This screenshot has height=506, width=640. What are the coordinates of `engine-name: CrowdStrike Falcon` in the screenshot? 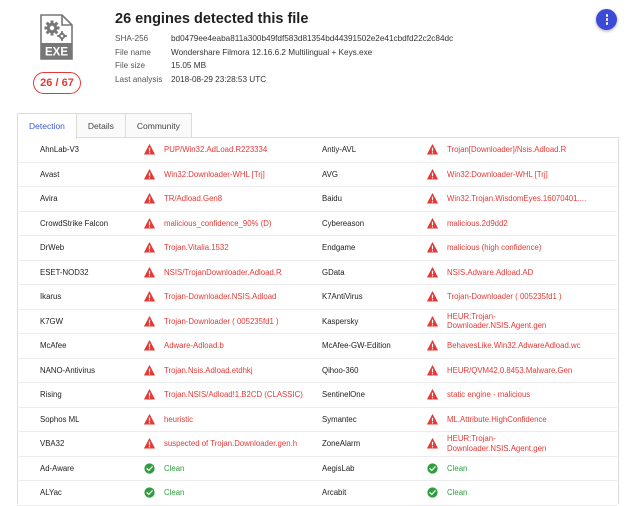 It's located at (74, 223).